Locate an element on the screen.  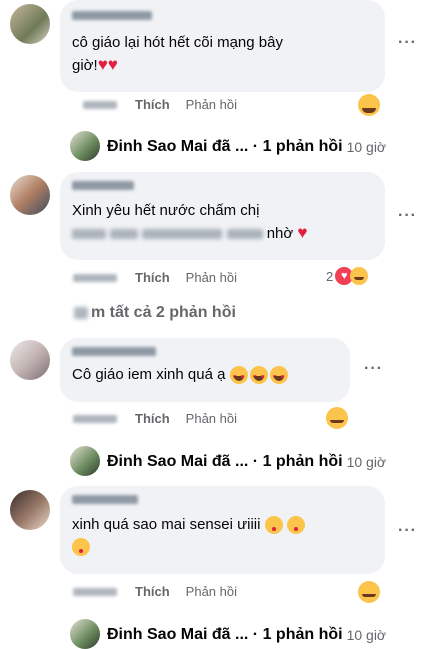
heart-emoji-icon: ♥ is located at coordinates (302, 232).